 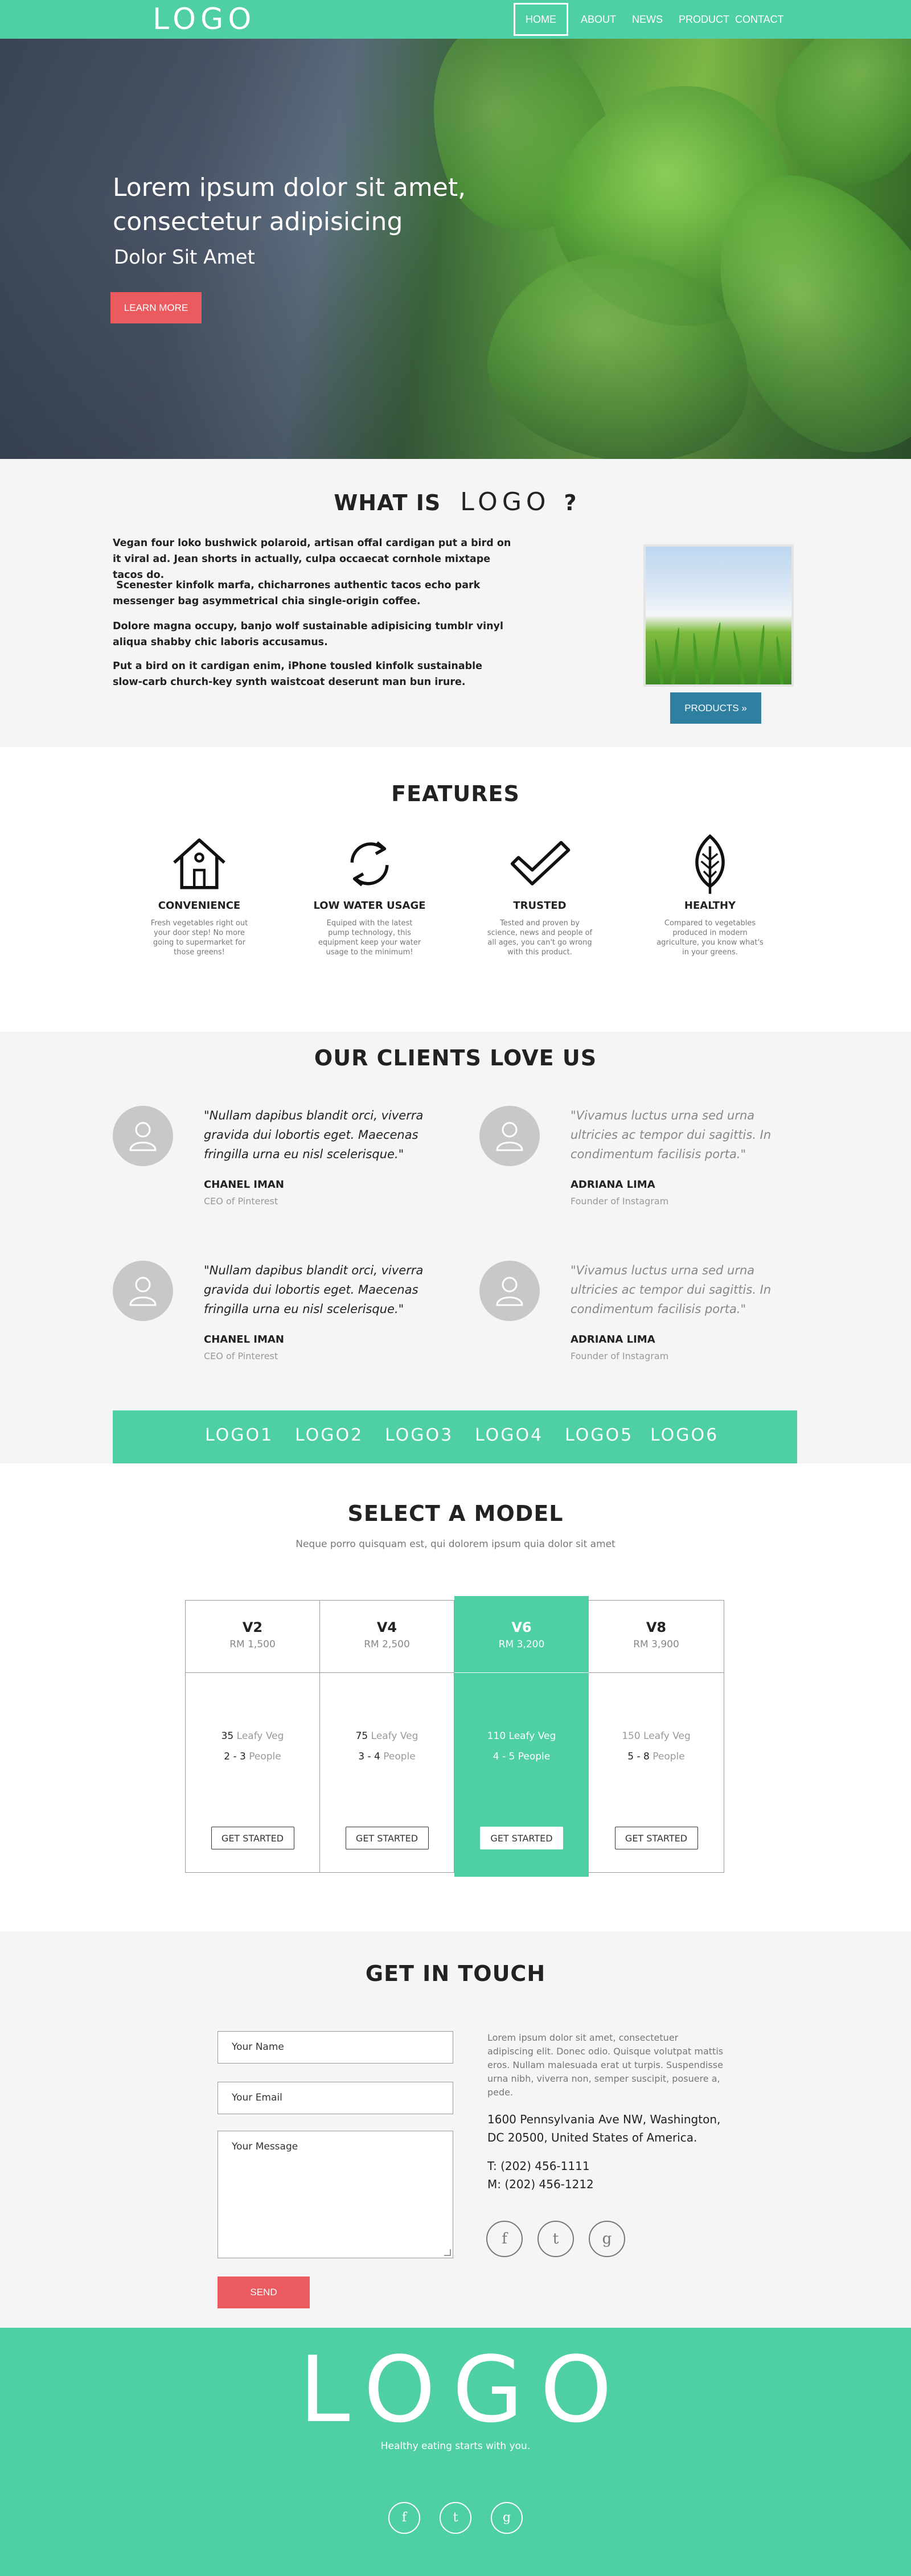 What do you see at coordinates (369, 1756) in the screenshot?
I see `people-count: 3 - 4` at bounding box center [369, 1756].